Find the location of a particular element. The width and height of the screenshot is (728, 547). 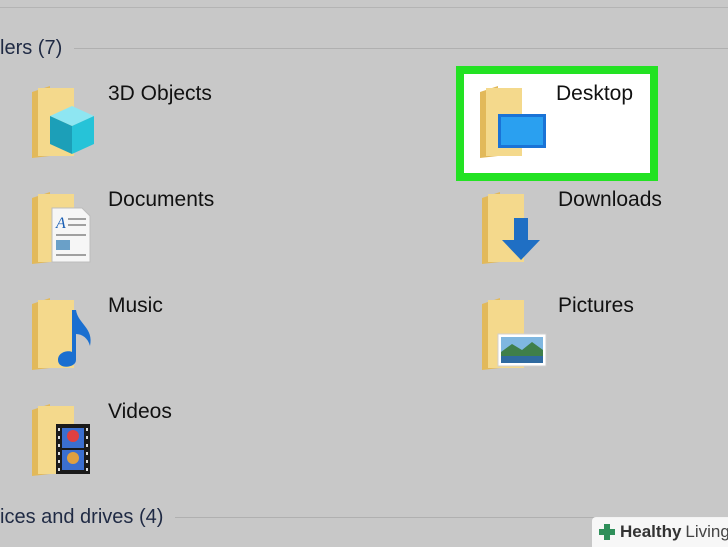

folder-item-music: Music is located at coordinates (95, 334).